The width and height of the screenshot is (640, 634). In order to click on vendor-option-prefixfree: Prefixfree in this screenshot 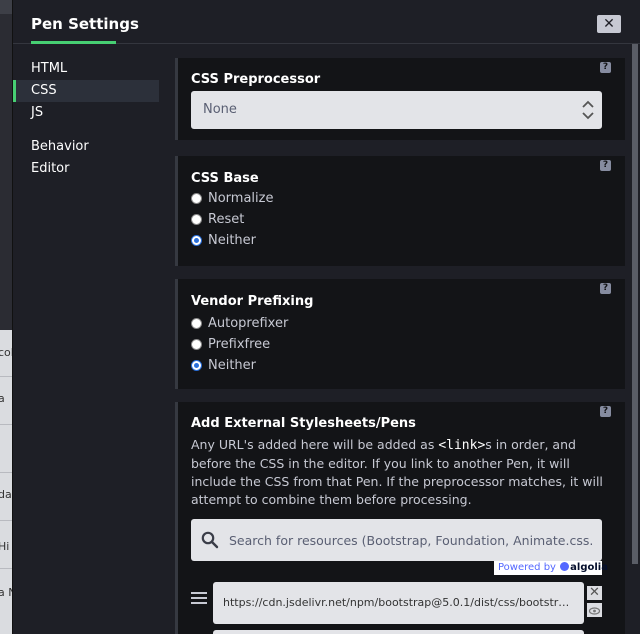, I will do `click(230, 344)`.